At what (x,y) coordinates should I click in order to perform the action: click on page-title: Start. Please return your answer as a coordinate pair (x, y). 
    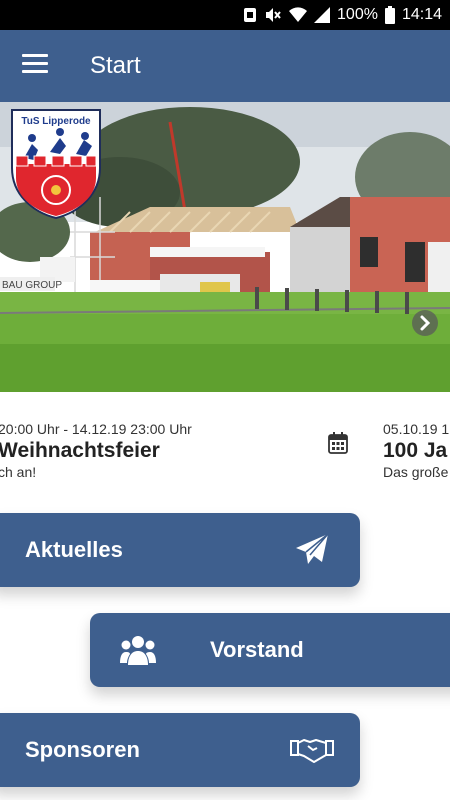
    Looking at the image, I should click on (115, 65).